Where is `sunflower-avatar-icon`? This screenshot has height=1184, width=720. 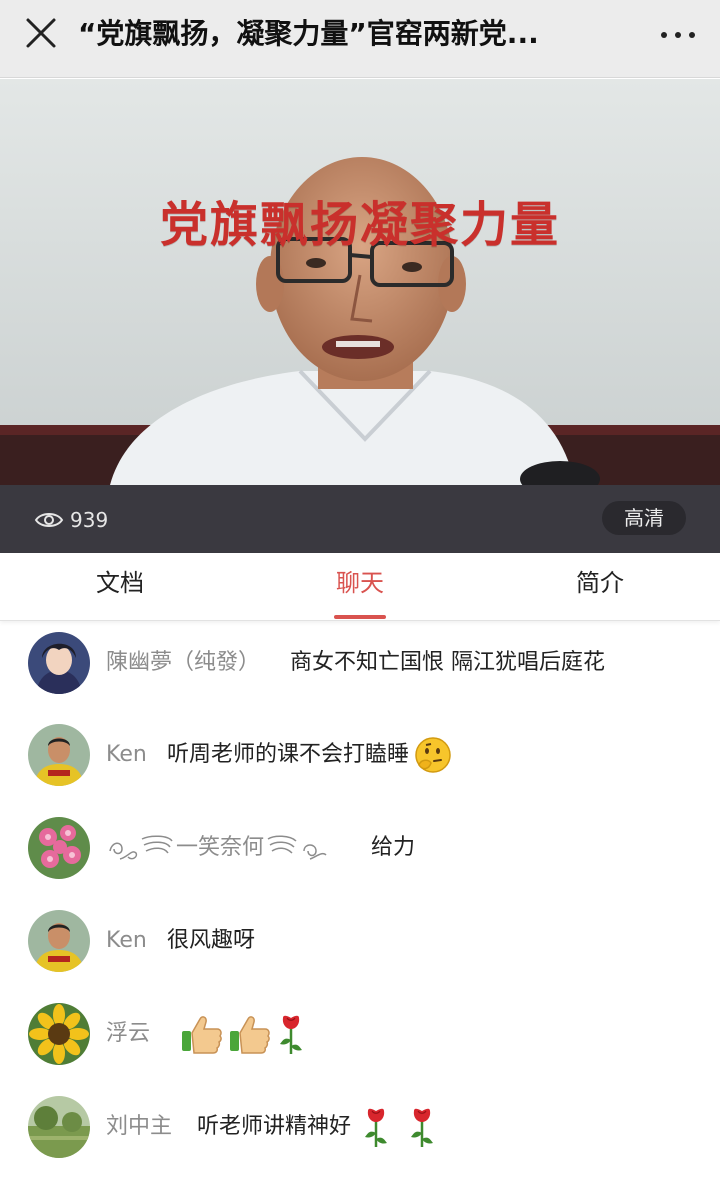 sunflower-avatar-icon is located at coordinates (59, 1034).